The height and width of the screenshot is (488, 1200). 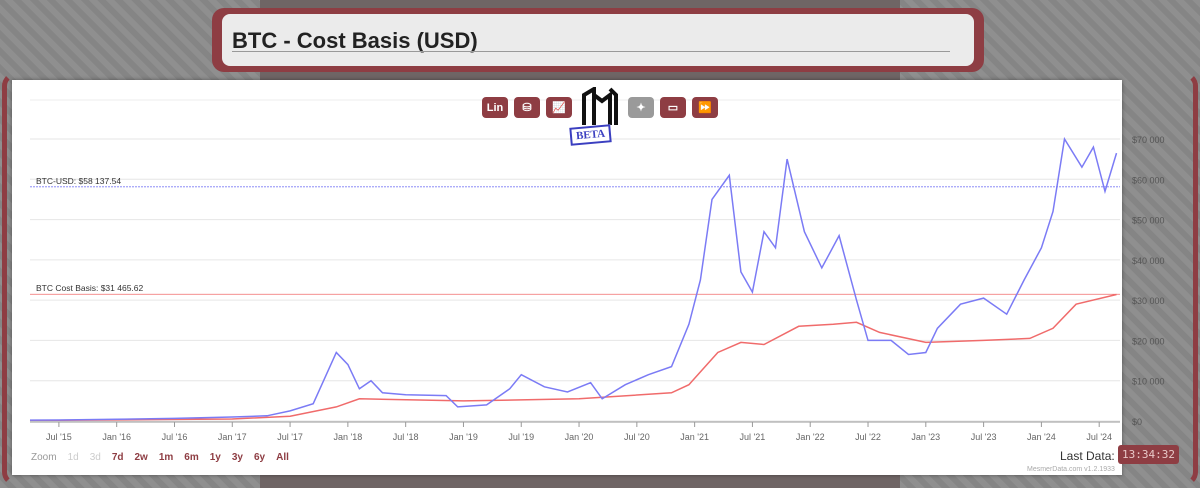 I want to click on plot-line-label: BTC Cost Basis: $31 465.62, so click(x=90, y=288).